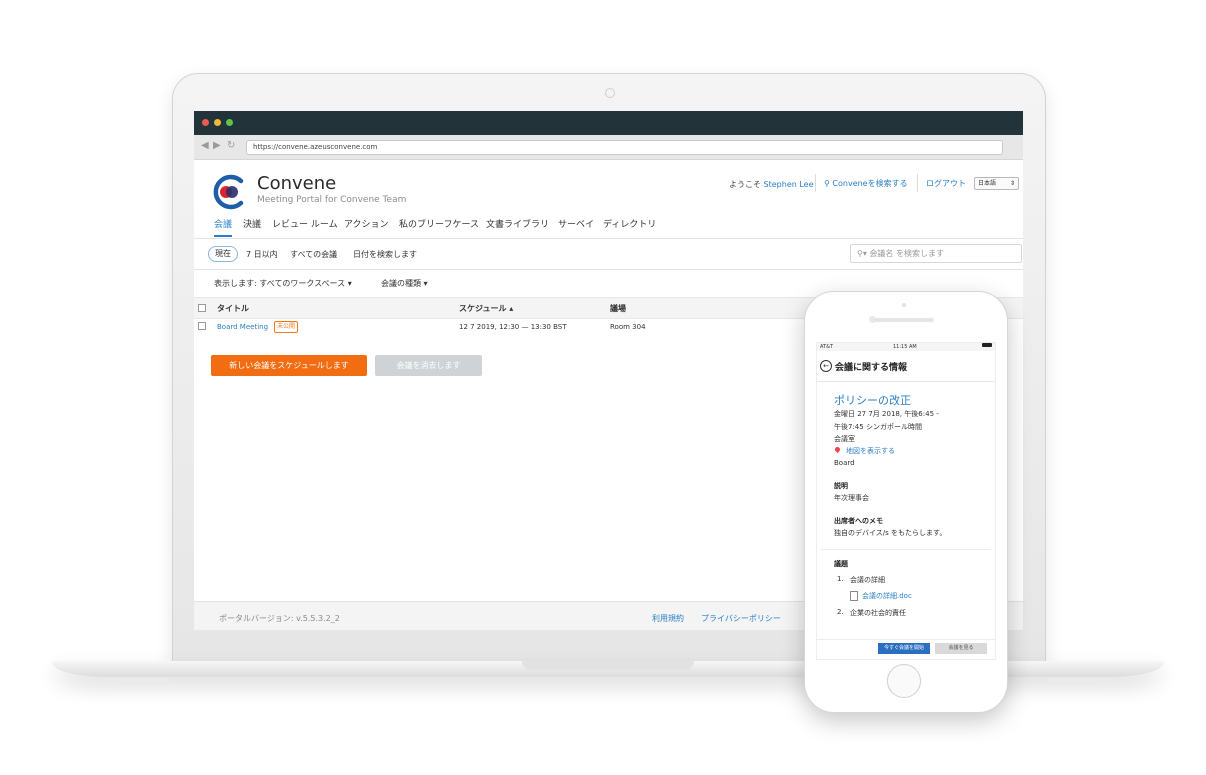  Describe the element at coordinates (608, 238) in the screenshot. I see `tabs-divider` at that location.